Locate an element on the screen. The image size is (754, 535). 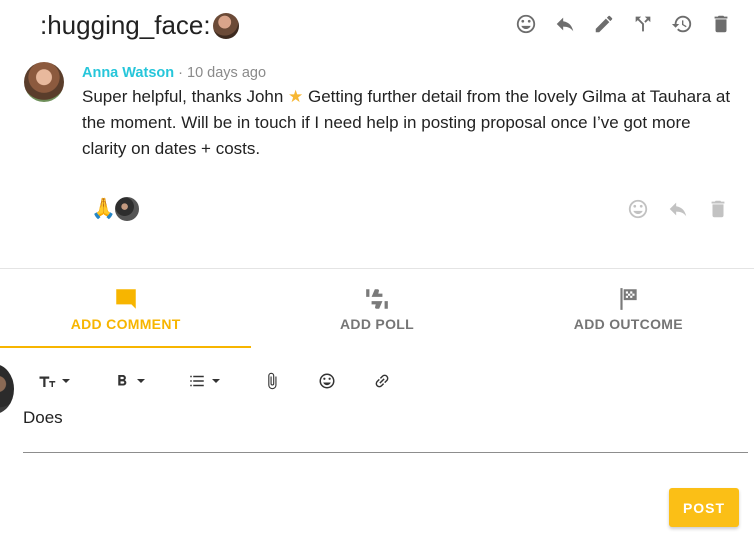
tab-label: ADD OUTCOME is located at coordinates (628, 324).